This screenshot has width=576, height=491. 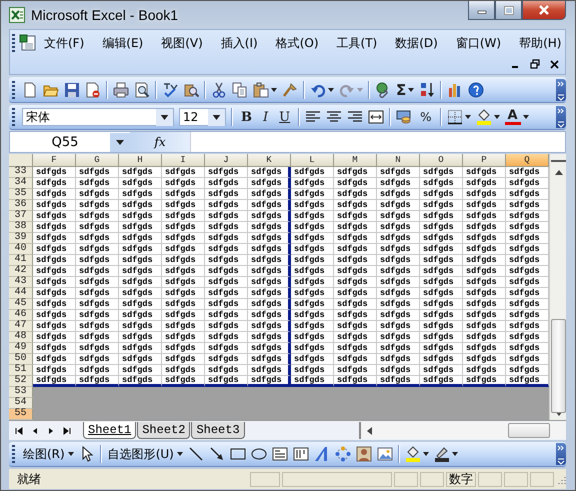 I want to click on close-icon, so click(x=554, y=64).